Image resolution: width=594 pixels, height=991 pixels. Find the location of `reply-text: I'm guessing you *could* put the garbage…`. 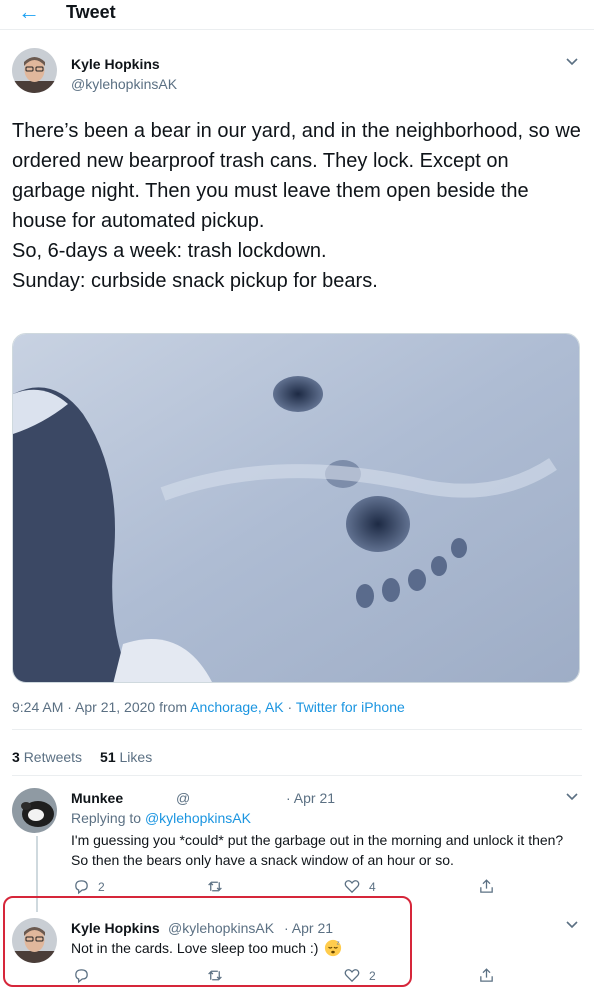

reply-text: I'm guessing you *could* put the garbage… is located at coordinates (317, 850).